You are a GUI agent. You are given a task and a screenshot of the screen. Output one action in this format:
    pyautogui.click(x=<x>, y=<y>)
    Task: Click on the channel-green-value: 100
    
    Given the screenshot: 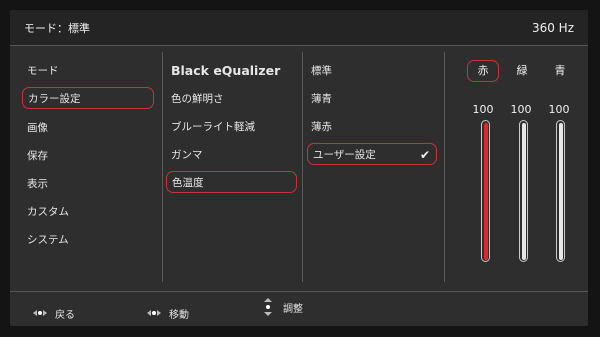 What is the action you would take?
    pyautogui.click(x=521, y=109)
    